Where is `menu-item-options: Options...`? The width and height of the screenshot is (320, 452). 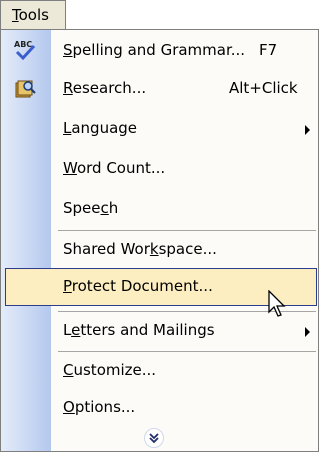
menu-item-options: Options... is located at coordinates (159, 408).